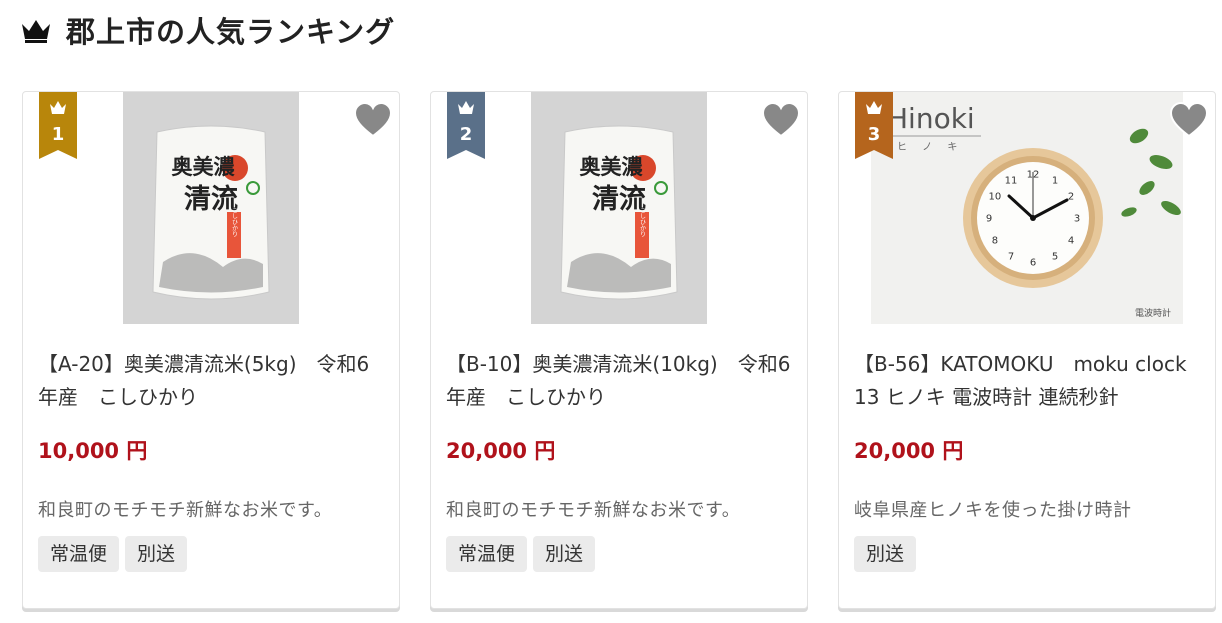  Describe the element at coordinates (989, 219) in the screenshot. I see `clock-numeral: 9` at that location.